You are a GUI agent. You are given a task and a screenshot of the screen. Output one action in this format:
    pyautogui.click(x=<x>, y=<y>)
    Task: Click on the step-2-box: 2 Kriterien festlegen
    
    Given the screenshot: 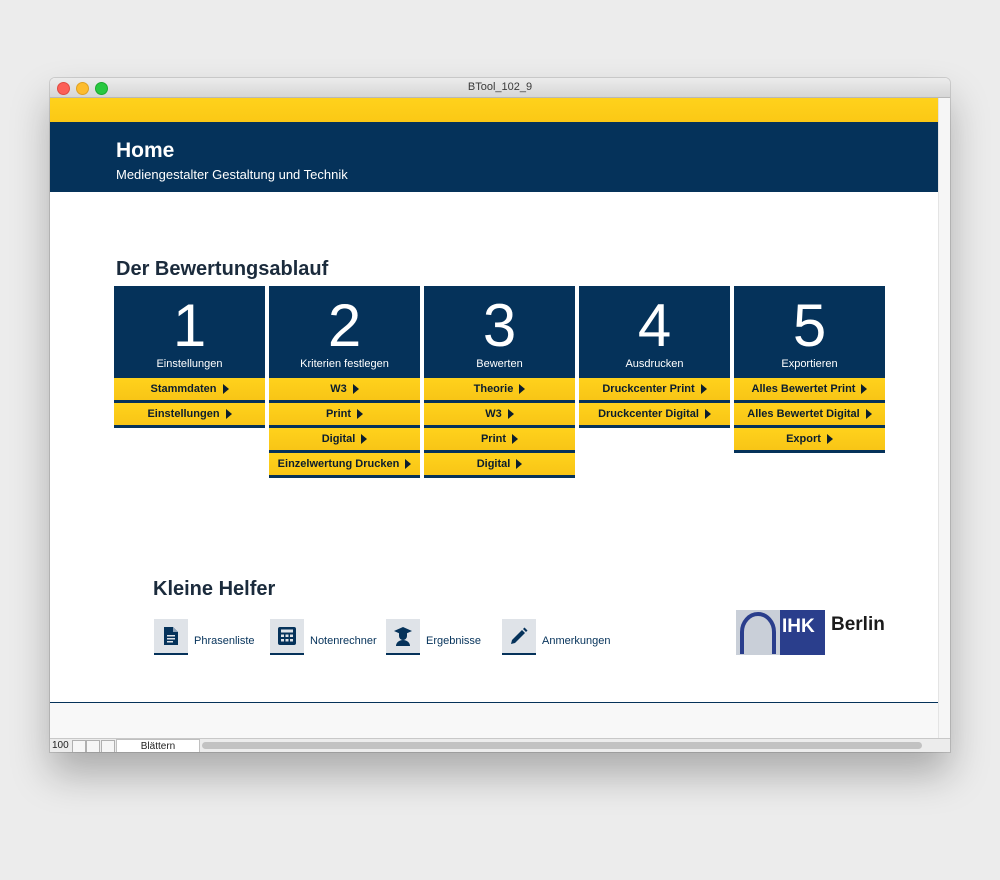 What is the action you would take?
    pyautogui.click(x=344, y=332)
    